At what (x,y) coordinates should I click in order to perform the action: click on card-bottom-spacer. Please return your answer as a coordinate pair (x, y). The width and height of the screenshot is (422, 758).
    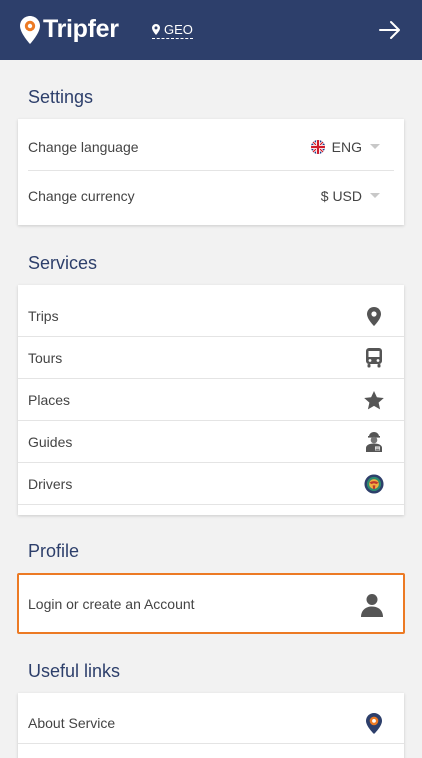
    Looking at the image, I should click on (211, 510).